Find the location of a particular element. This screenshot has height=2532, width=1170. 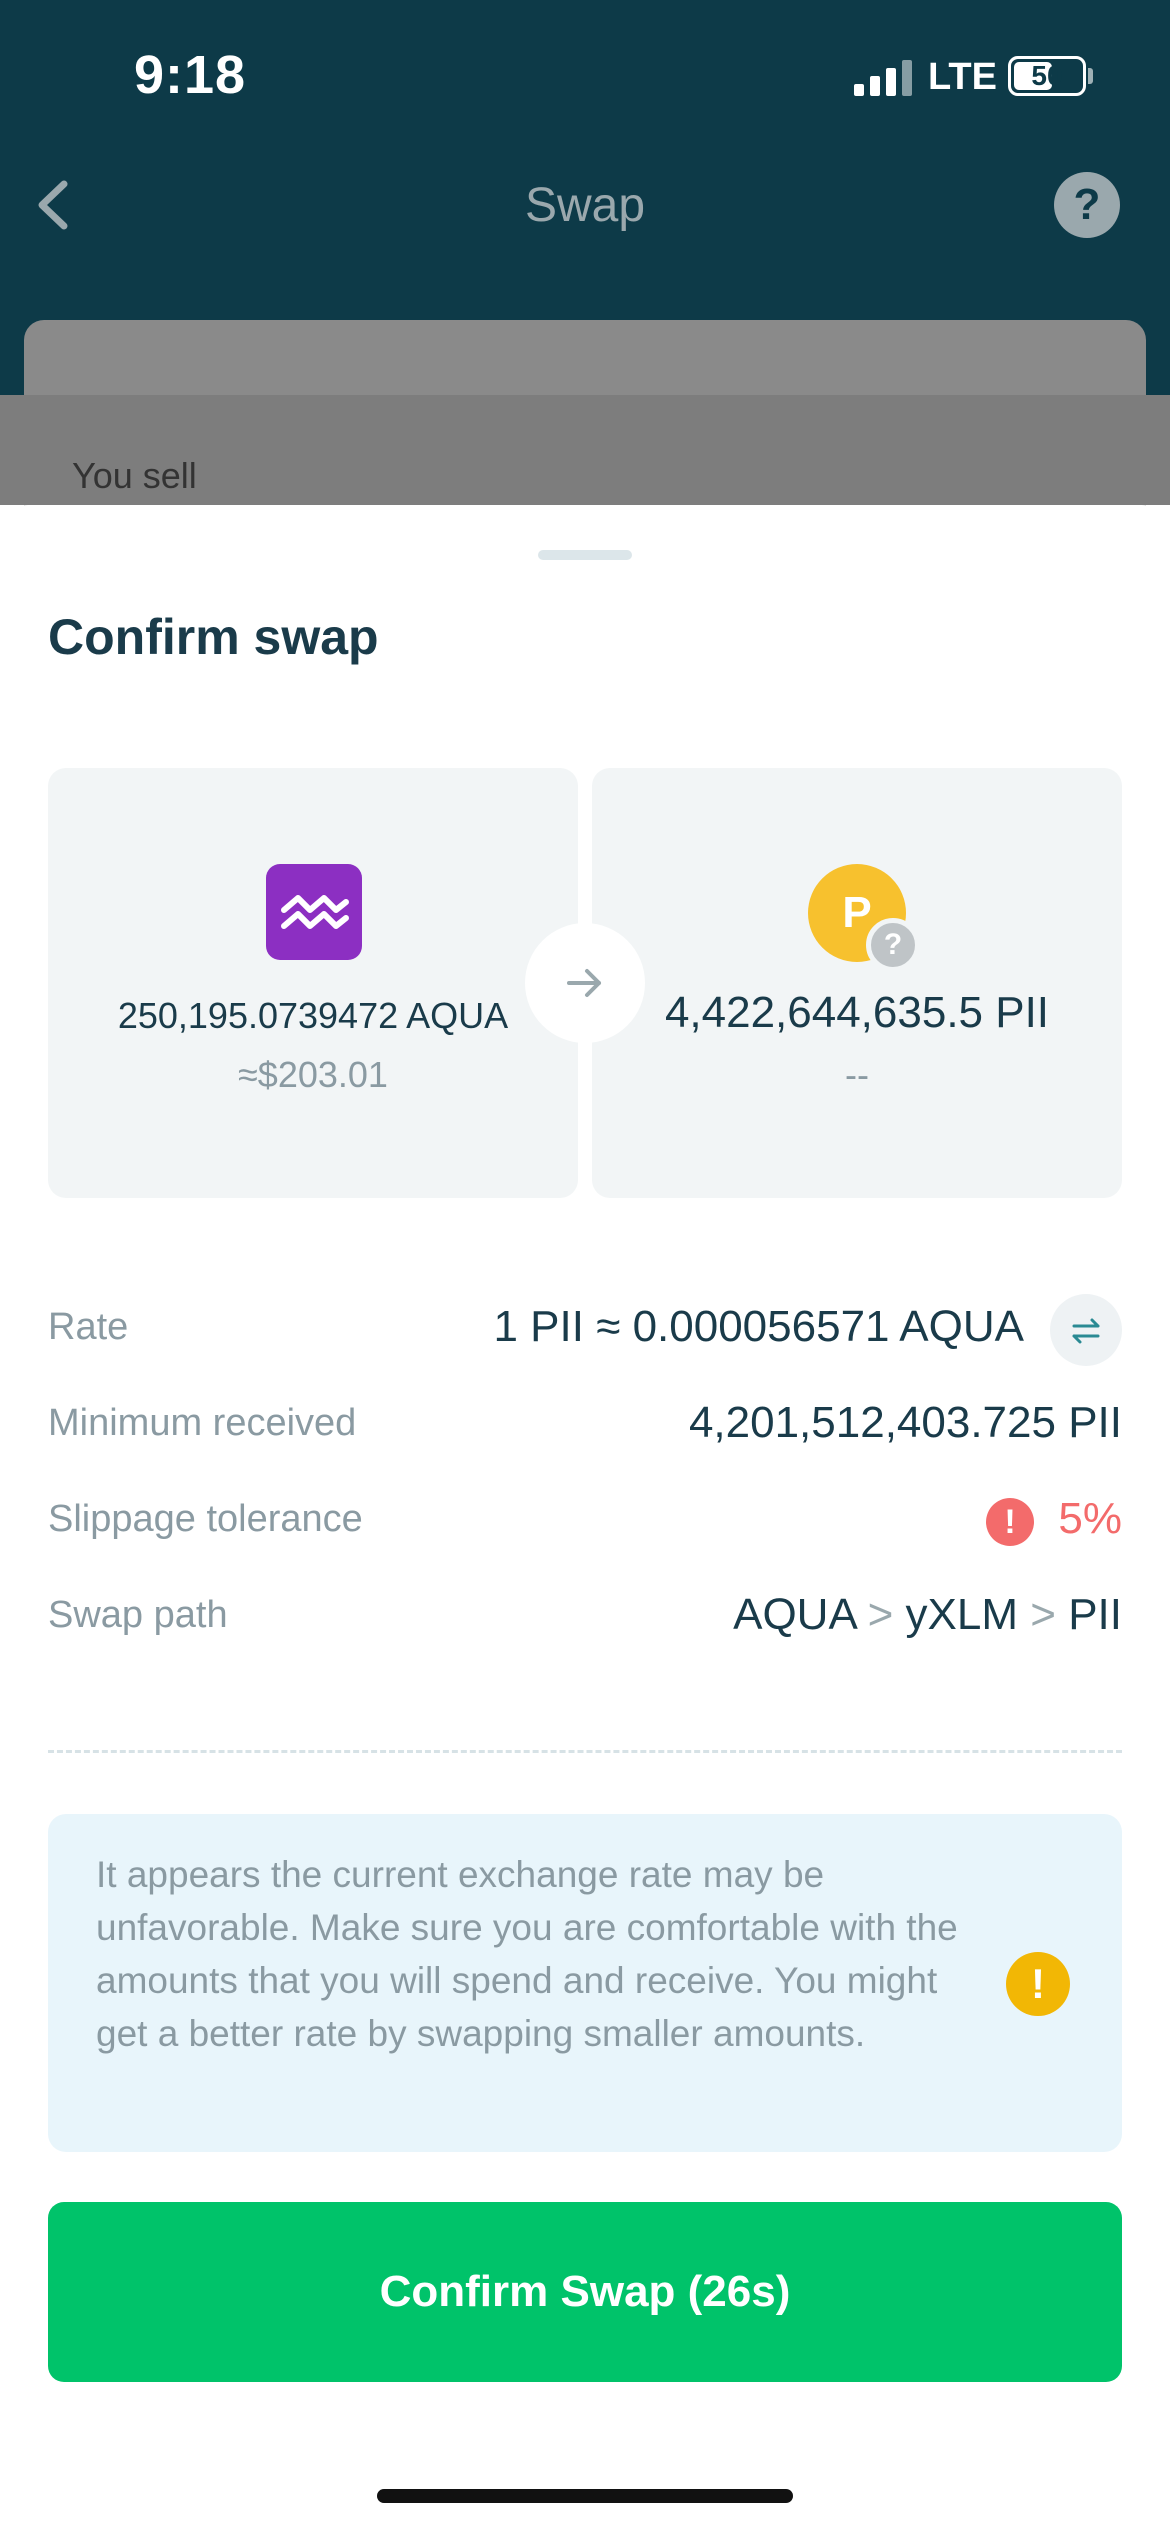

buy-token-card is located at coordinates (857, 983).